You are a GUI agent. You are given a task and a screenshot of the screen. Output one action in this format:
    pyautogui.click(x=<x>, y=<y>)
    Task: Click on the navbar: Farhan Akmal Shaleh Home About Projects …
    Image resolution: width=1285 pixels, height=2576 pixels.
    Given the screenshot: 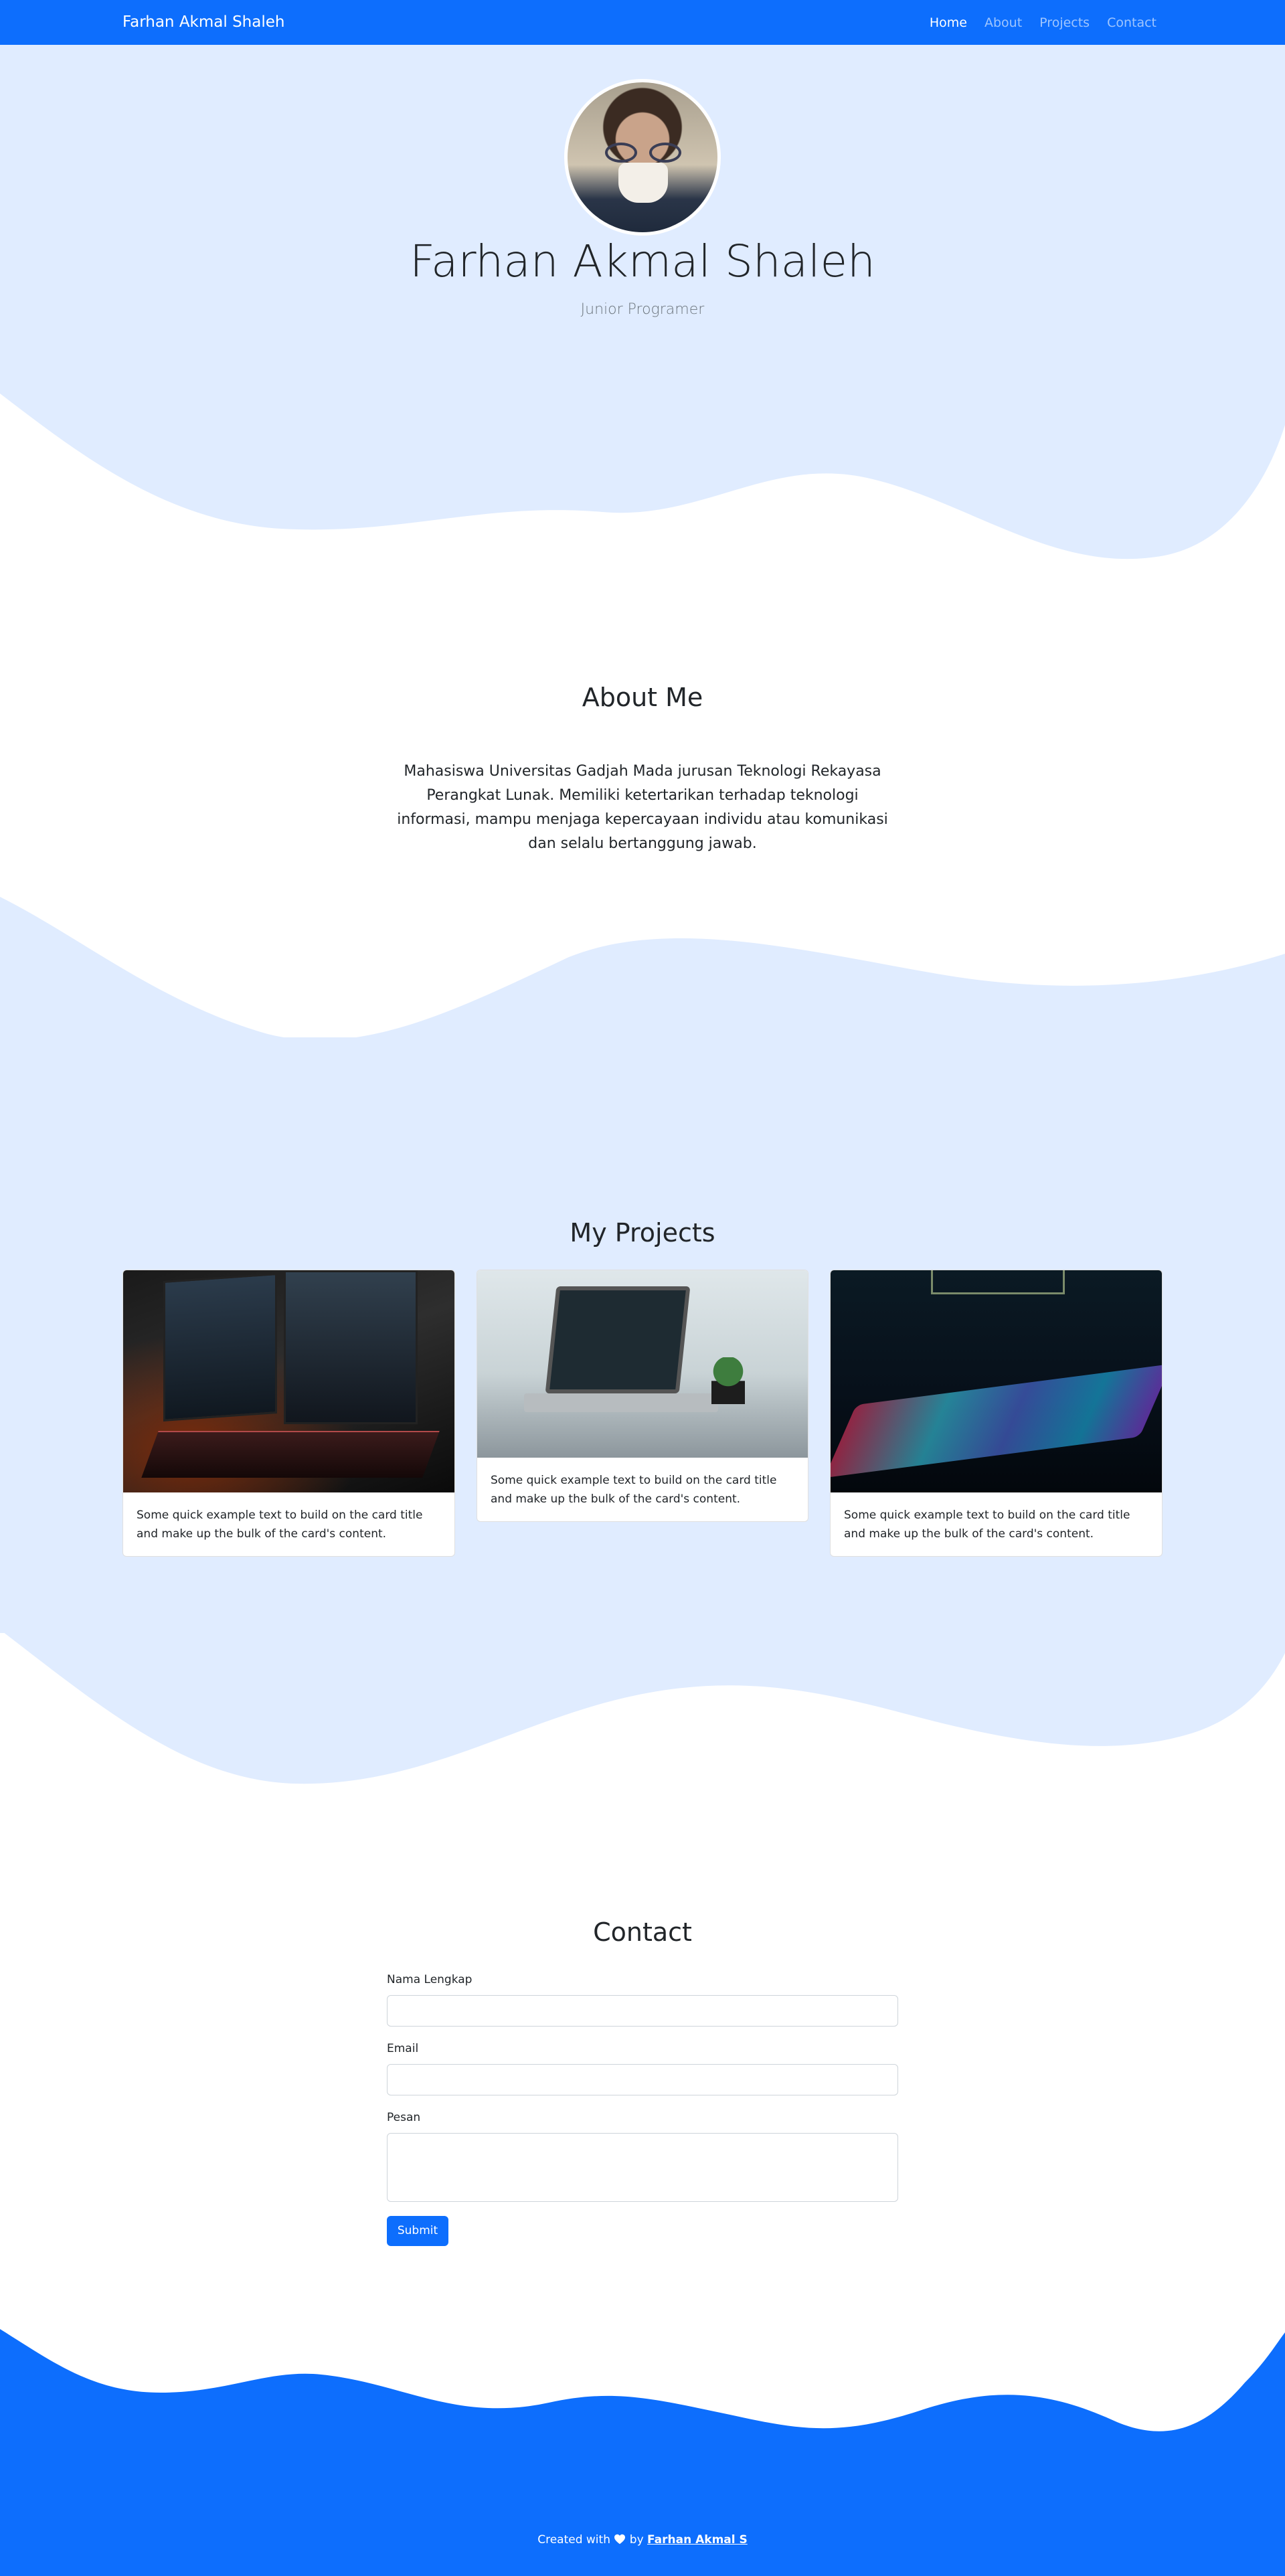 What is the action you would take?
    pyautogui.click(x=642, y=22)
    